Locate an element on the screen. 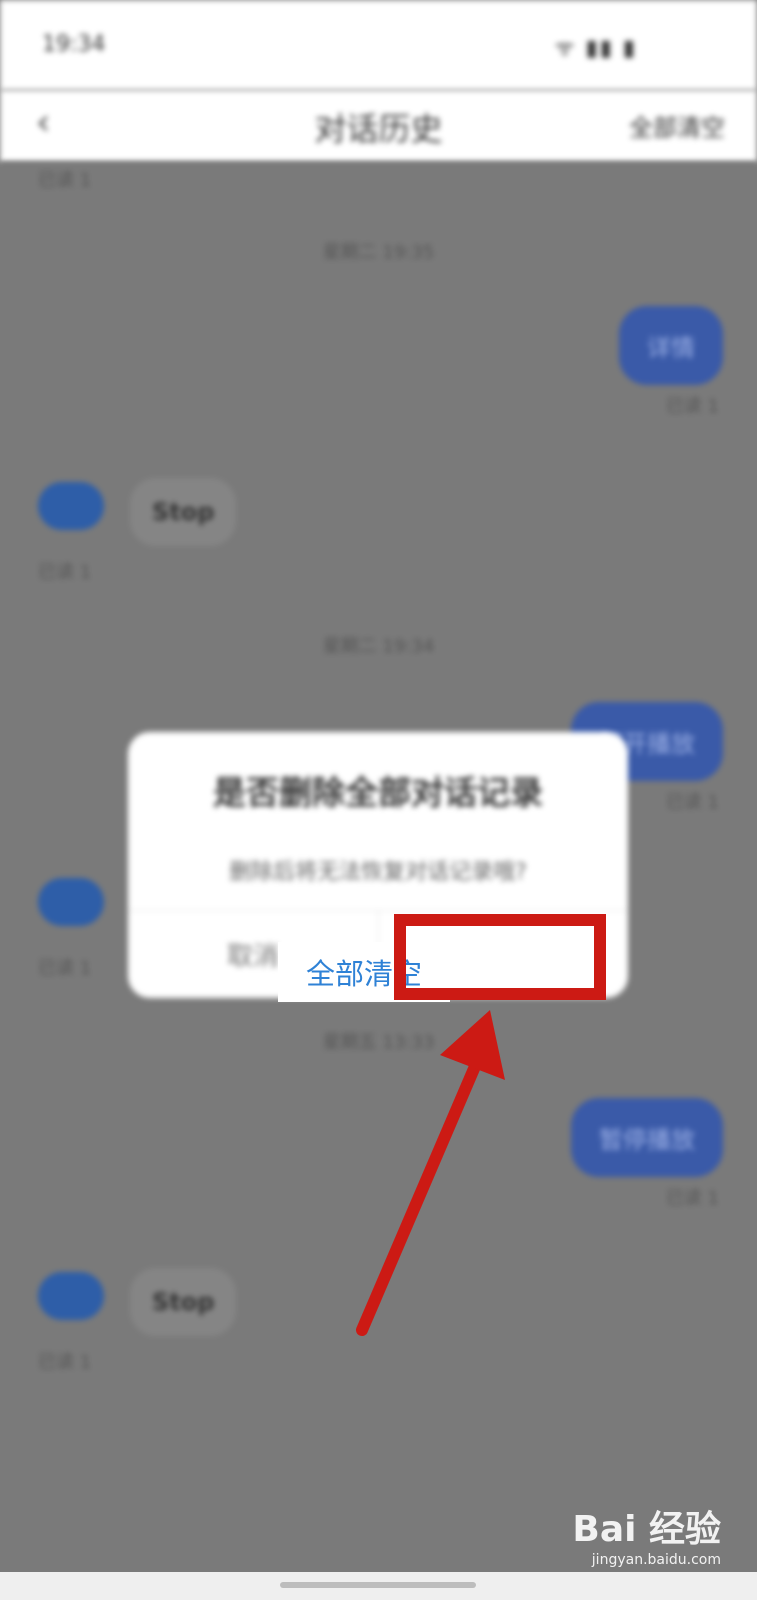  home-indicator is located at coordinates (378, 1585).